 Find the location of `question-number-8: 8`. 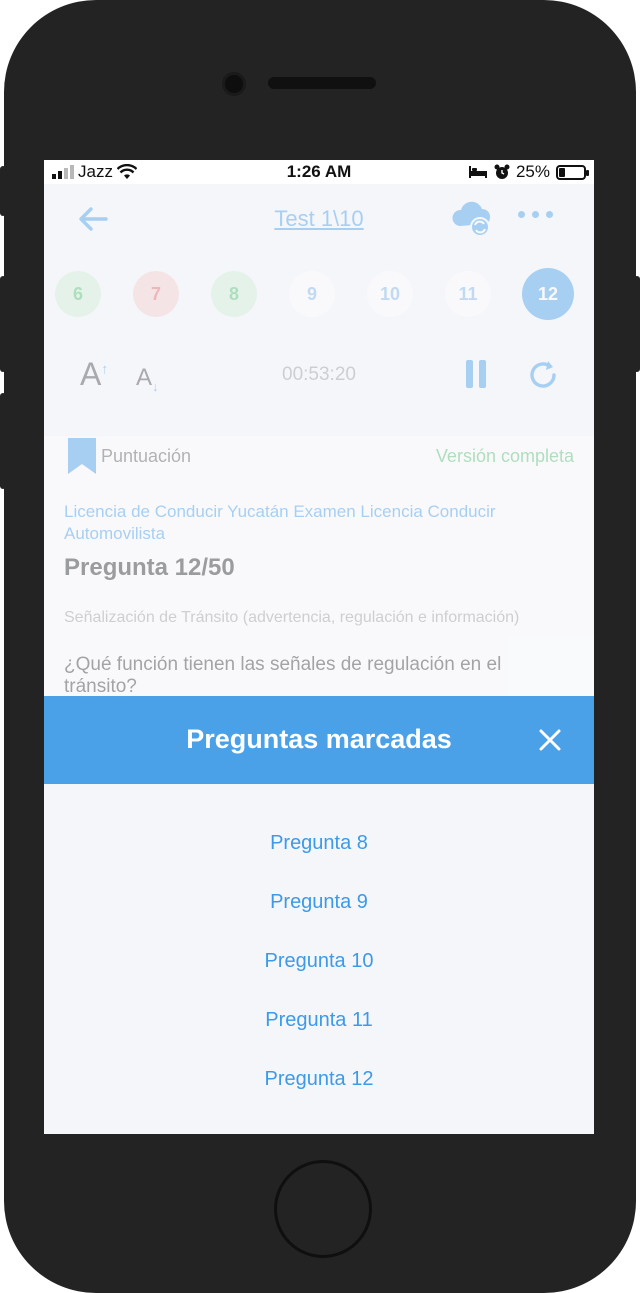

question-number-8: 8 is located at coordinates (234, 294).